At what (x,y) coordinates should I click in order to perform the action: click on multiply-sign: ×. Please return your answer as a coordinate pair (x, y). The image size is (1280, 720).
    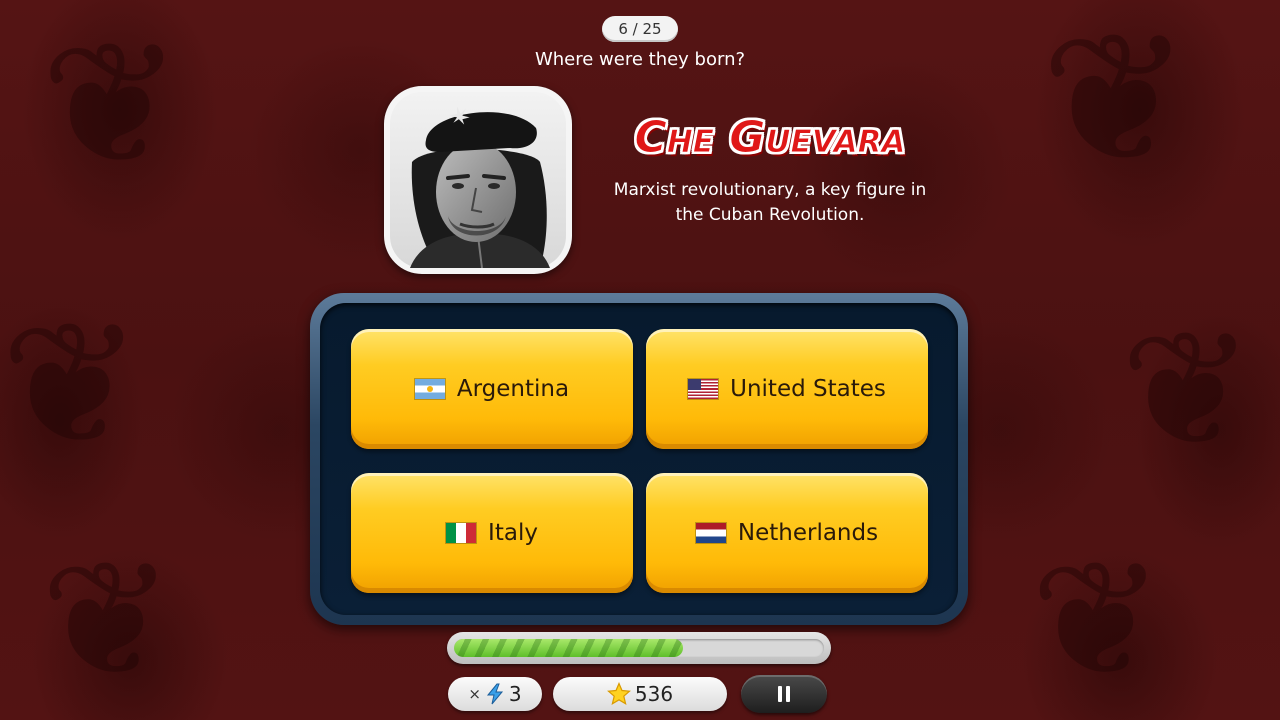
    Looking at the image, I should click on (474, 694).